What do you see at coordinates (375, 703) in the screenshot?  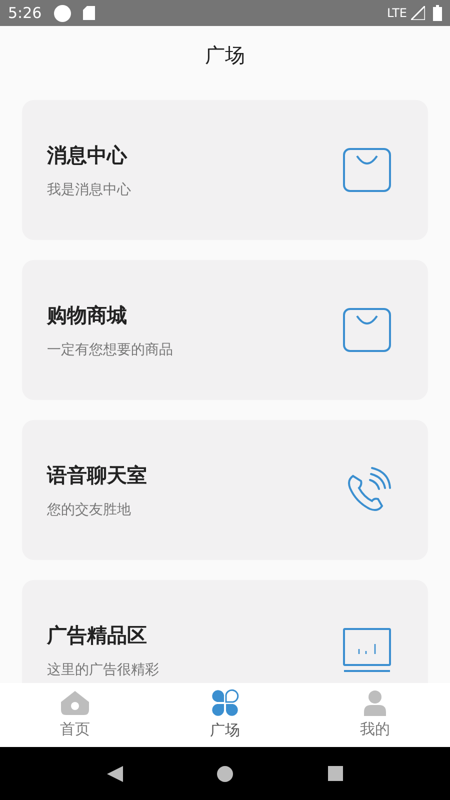 I see `person-icon` at bounding box center [375, 703].